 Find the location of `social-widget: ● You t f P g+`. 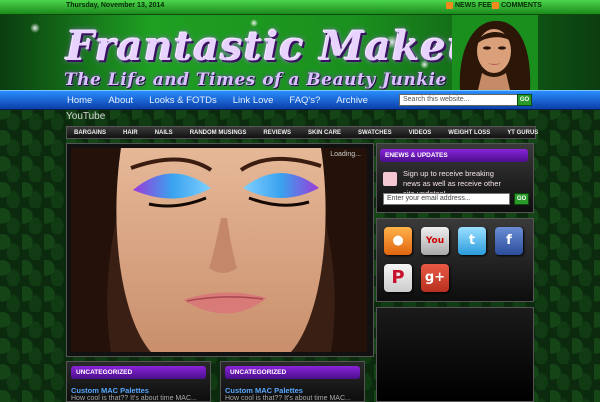

social-widget: ● You t f P g+ is located at coordinates (455, 260).